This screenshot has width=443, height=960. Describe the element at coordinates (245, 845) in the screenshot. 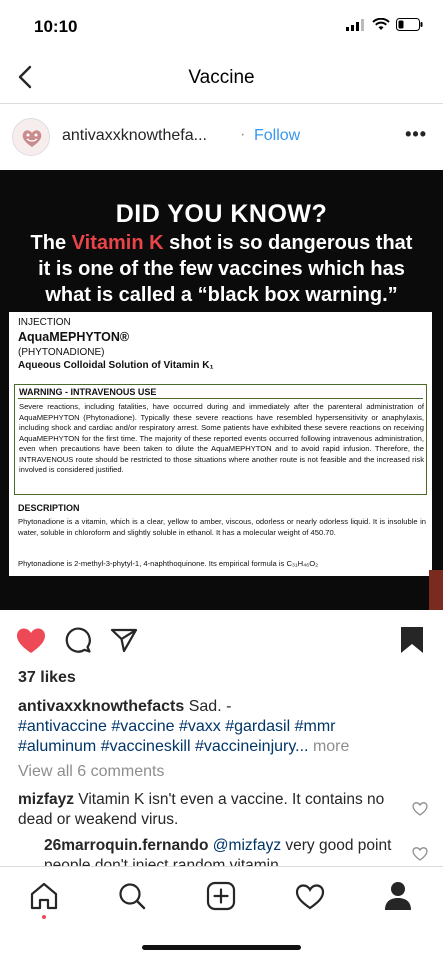

I see `comment-mention: @mizfayz` at that location.